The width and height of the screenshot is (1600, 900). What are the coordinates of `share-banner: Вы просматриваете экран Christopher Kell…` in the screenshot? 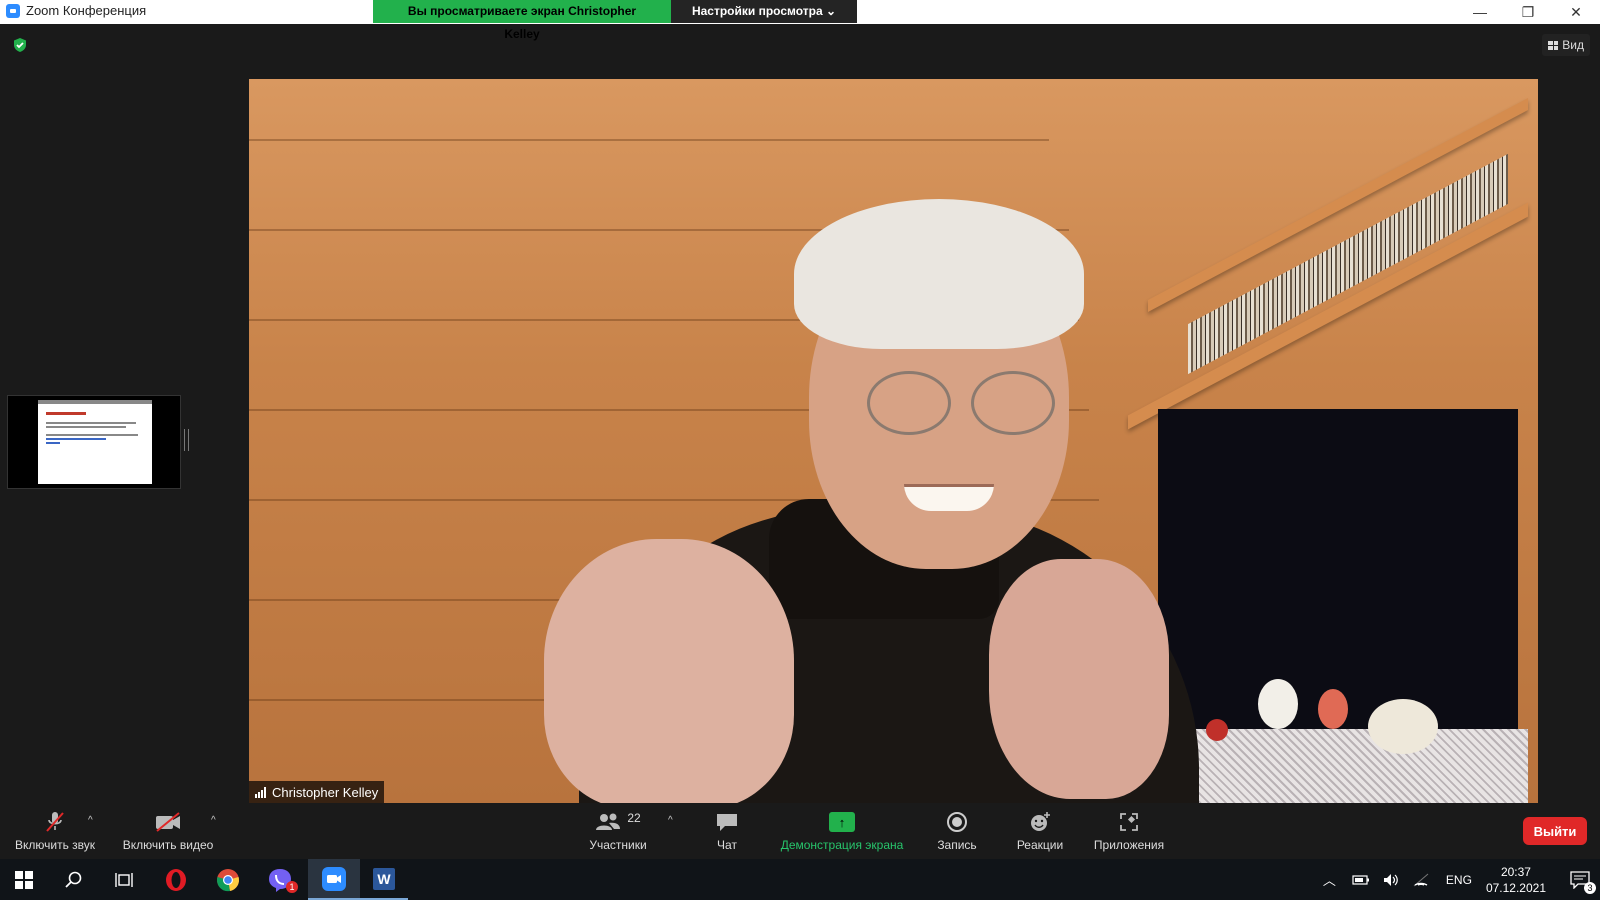 It's located at (615, 20).